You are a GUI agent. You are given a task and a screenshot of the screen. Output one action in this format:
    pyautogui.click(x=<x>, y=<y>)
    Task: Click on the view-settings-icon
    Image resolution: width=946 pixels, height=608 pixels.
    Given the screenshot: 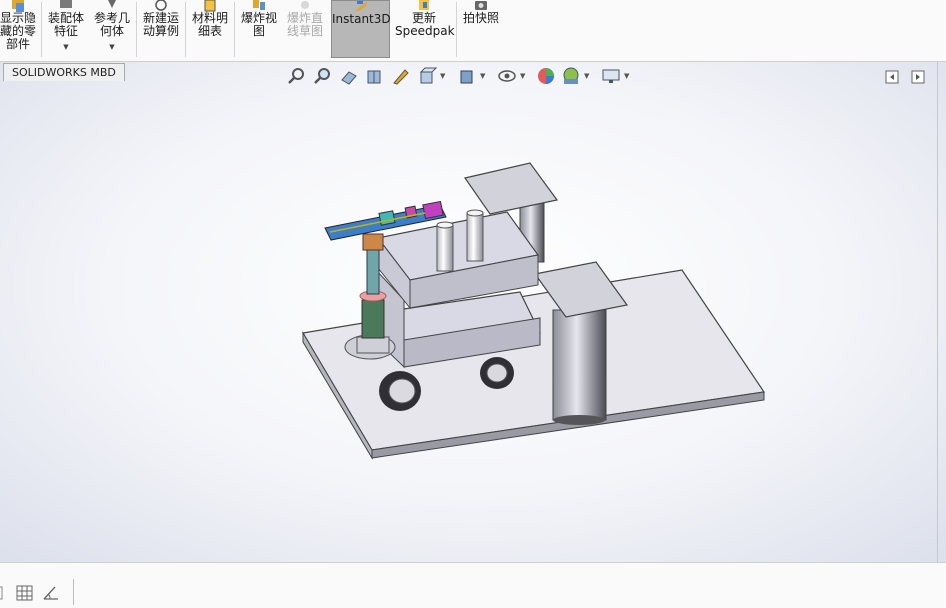 What is the action you would take?
    pyautogui.click(x=611, y=76)
    